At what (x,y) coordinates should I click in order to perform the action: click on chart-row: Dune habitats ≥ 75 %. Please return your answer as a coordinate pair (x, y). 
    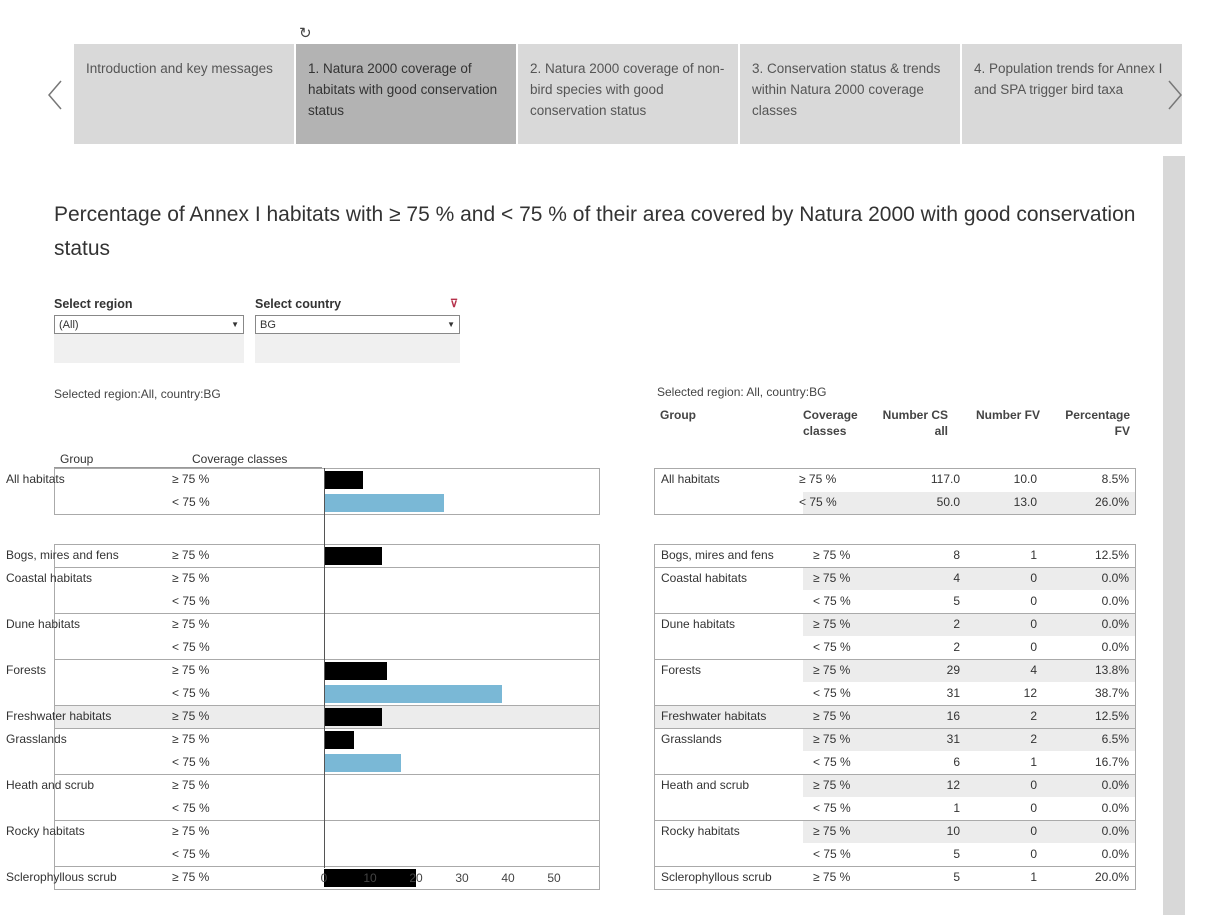
    Looking at the image, I should click on (136, 625).